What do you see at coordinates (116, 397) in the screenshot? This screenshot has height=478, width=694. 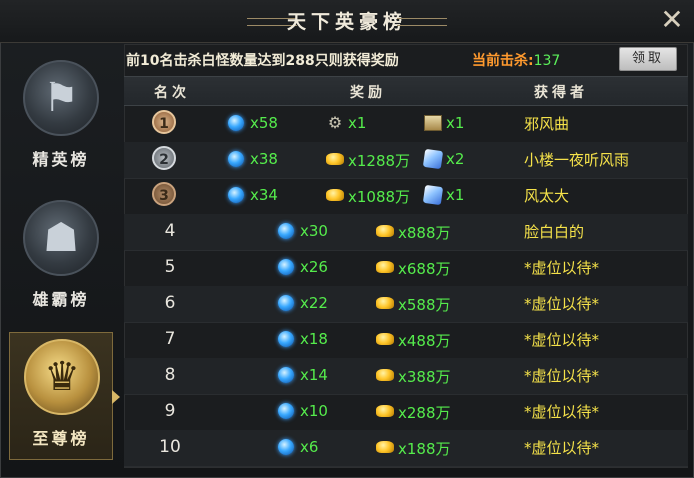 I see `active-tab-arrow-icon` at bounding box center [116, 397].